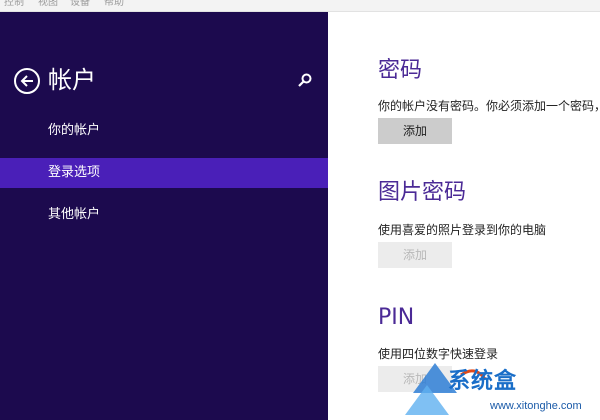 This screenshot has height=420, width=600. What do you see at coordinates (72, 80) in the screenshot?
I see `page-title: 帐户` at bounding box center [72, 80].